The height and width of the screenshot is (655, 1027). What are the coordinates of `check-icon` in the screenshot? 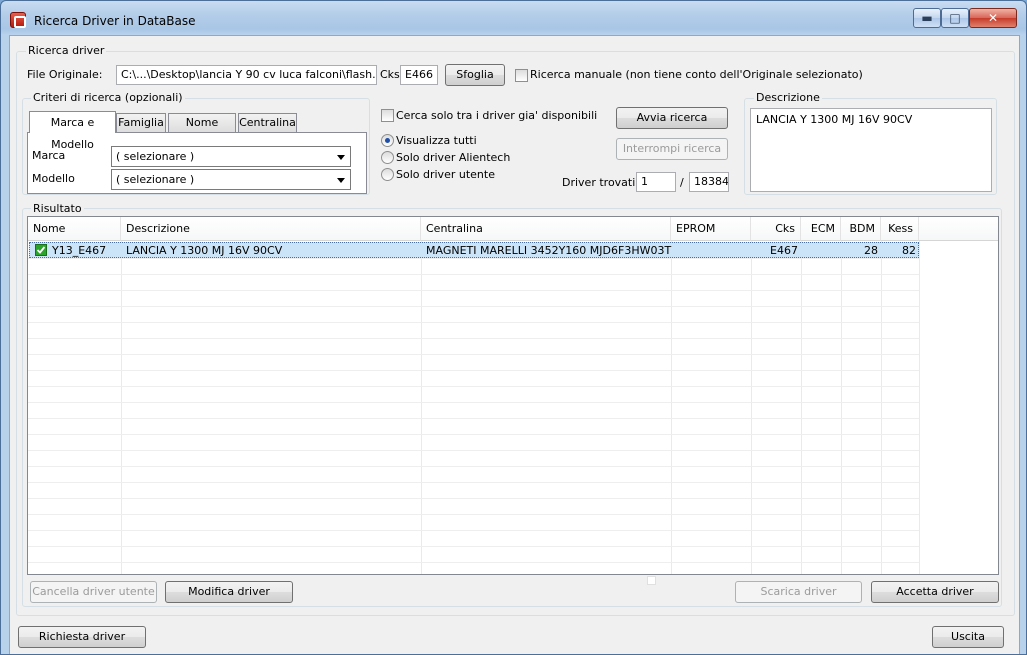 It's located at (41, 250).